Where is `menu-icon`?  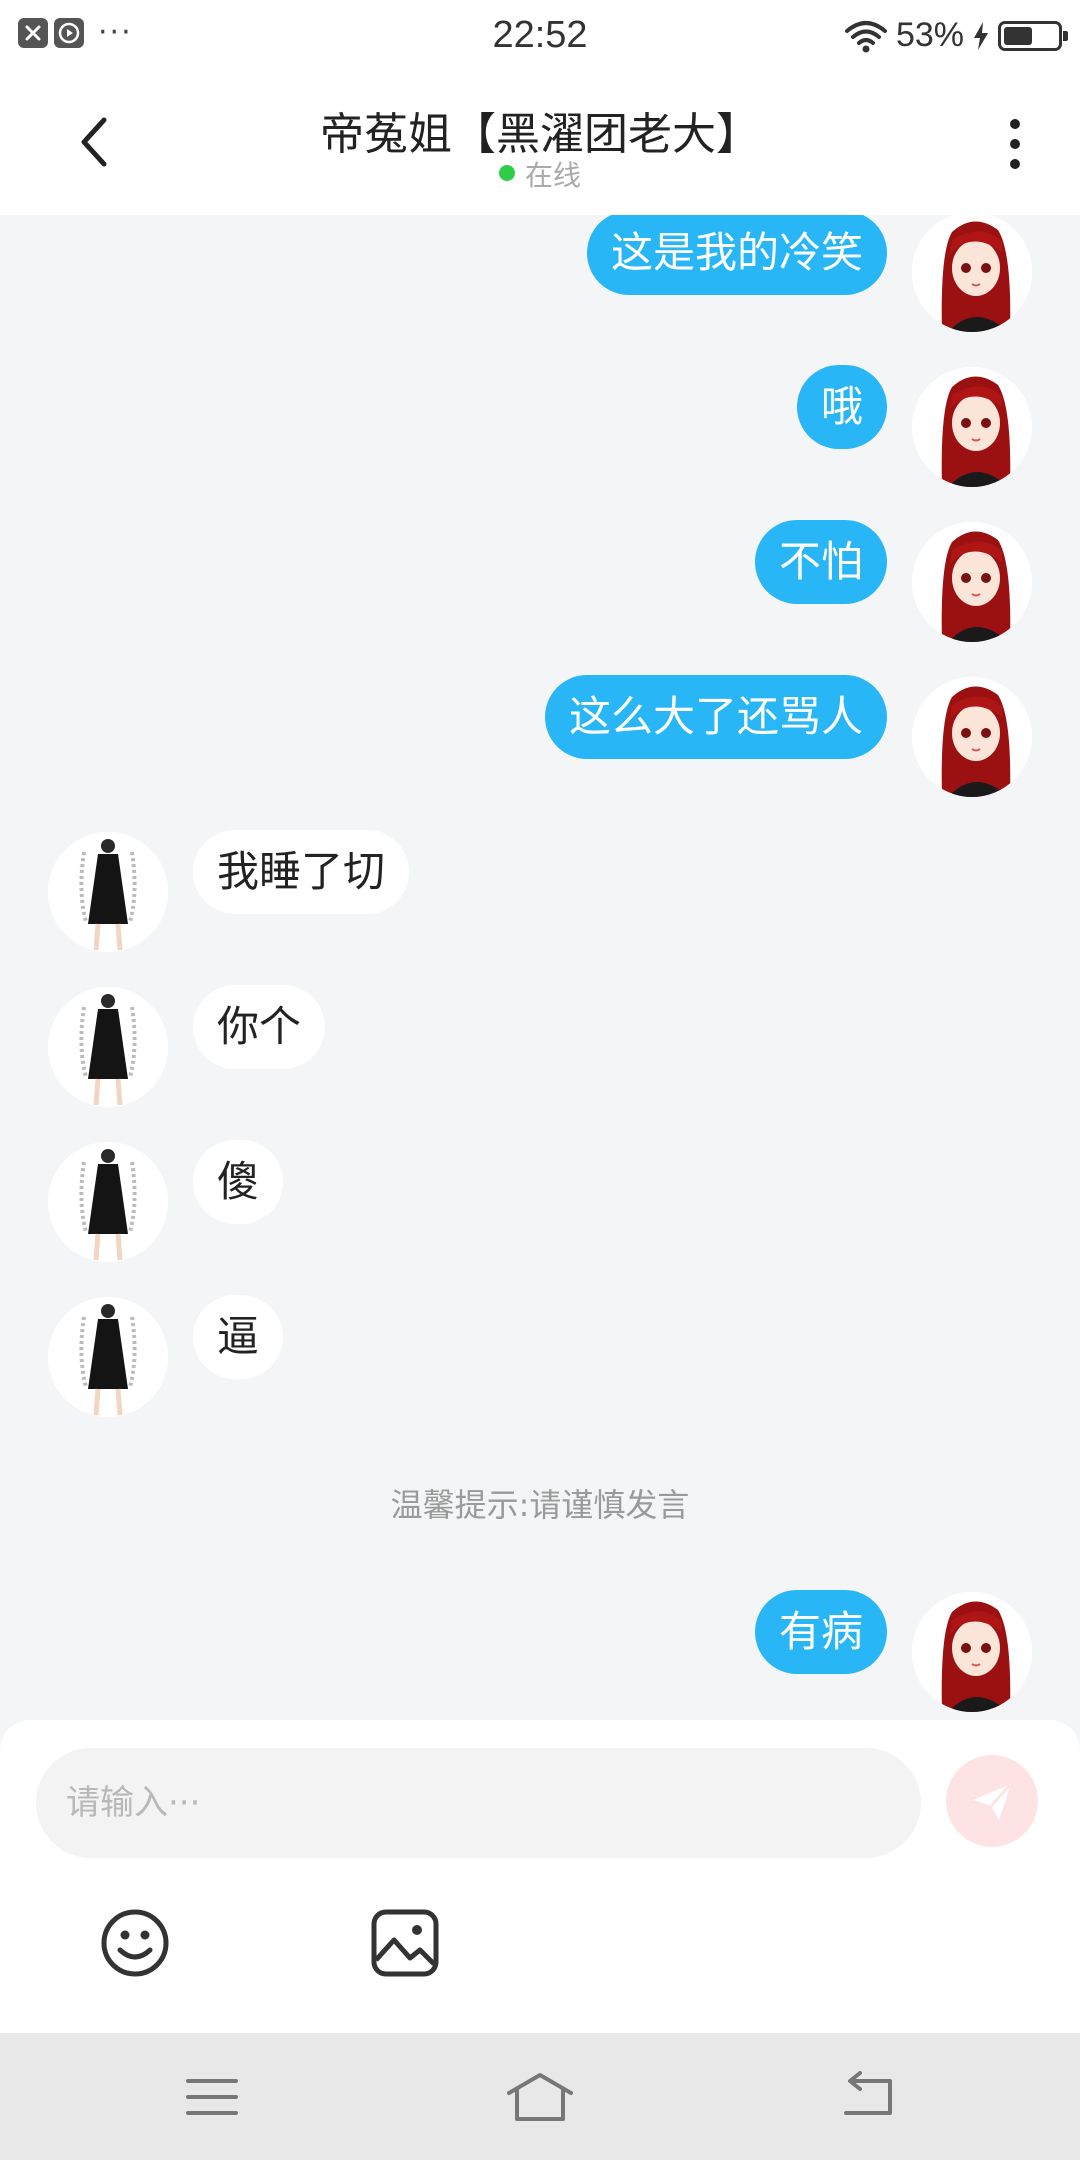 menu-icon is located at coordinates (212, 2097).